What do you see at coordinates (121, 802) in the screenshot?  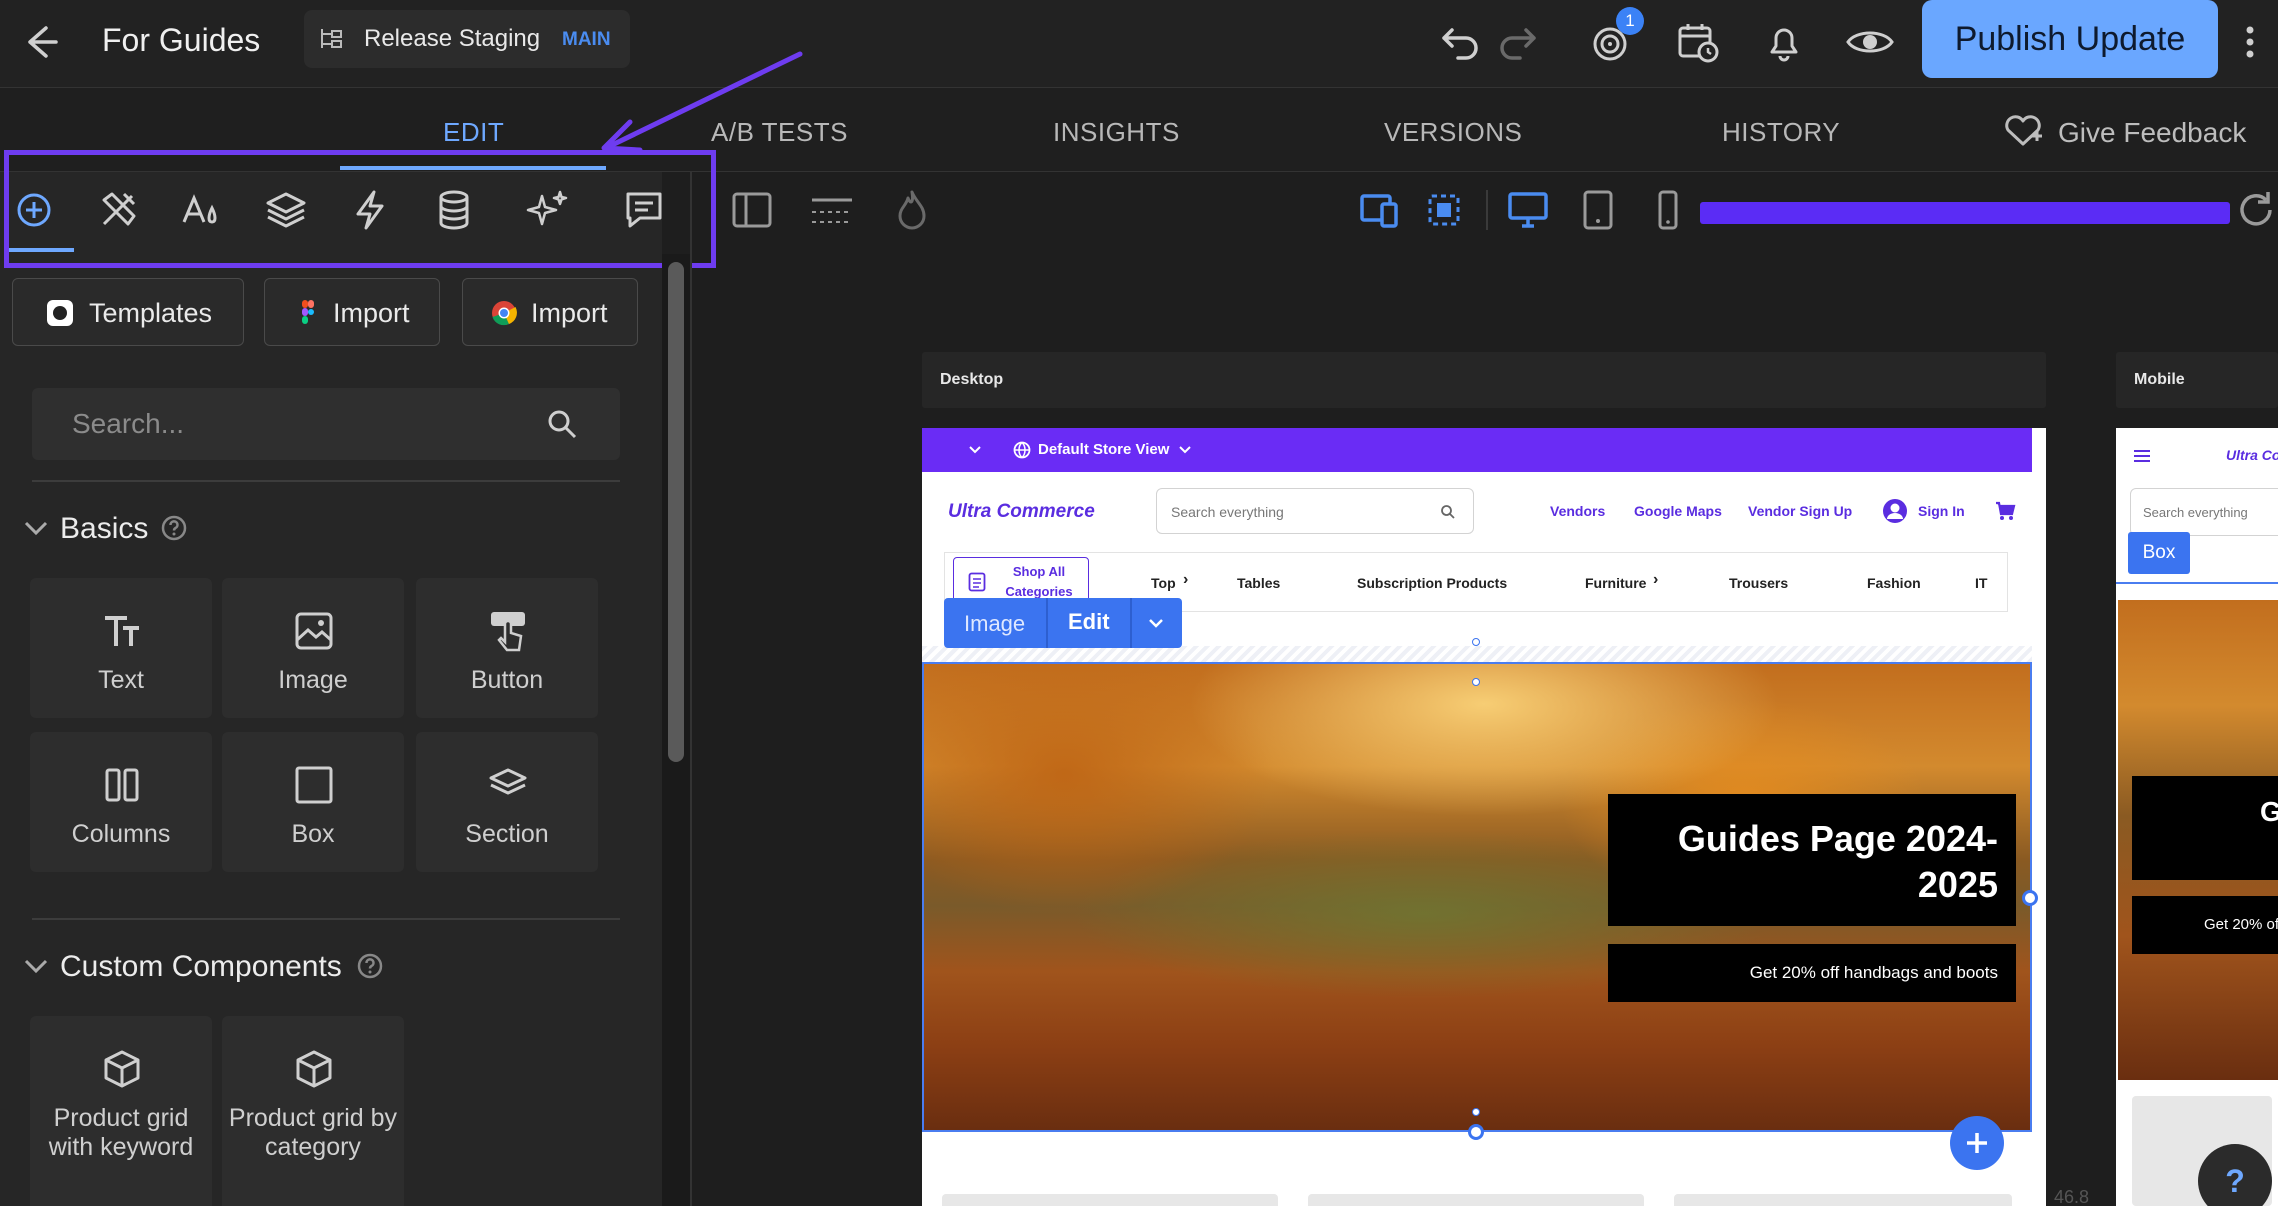 I see `columns-component-tile: Columns` at bounding box center [121, 802].